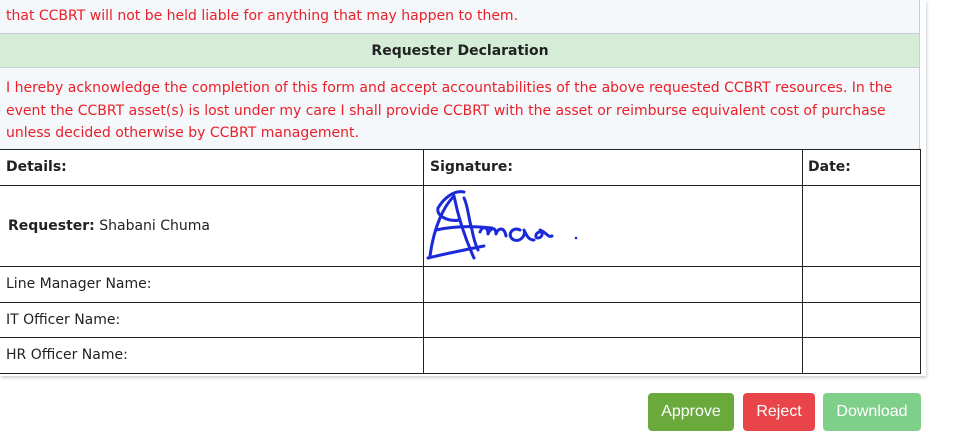 The height and width of the screenshot is (442, 963). I want to click on it-officer-label: IT Officer Name:, so click(63, 320).